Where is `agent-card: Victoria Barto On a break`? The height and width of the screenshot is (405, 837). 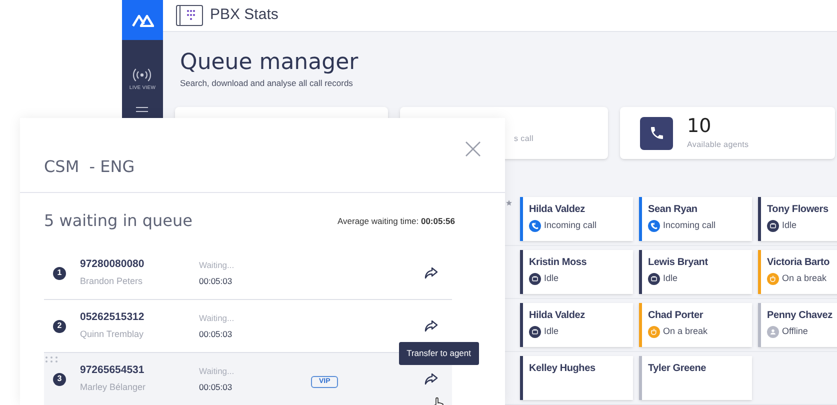
agent-card: Victoria Barto On a break is located at coordinates (797, 272).